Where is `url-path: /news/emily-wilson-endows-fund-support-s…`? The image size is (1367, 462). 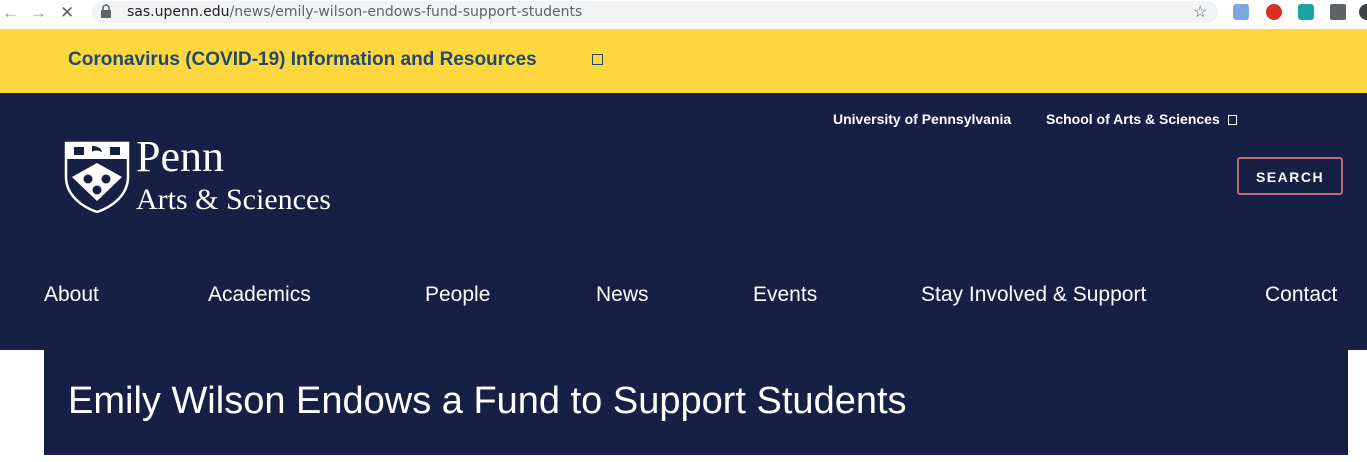
url-path: /news/emily-wilson-endows-fund-support-s… is located at coordinates (406, 12).